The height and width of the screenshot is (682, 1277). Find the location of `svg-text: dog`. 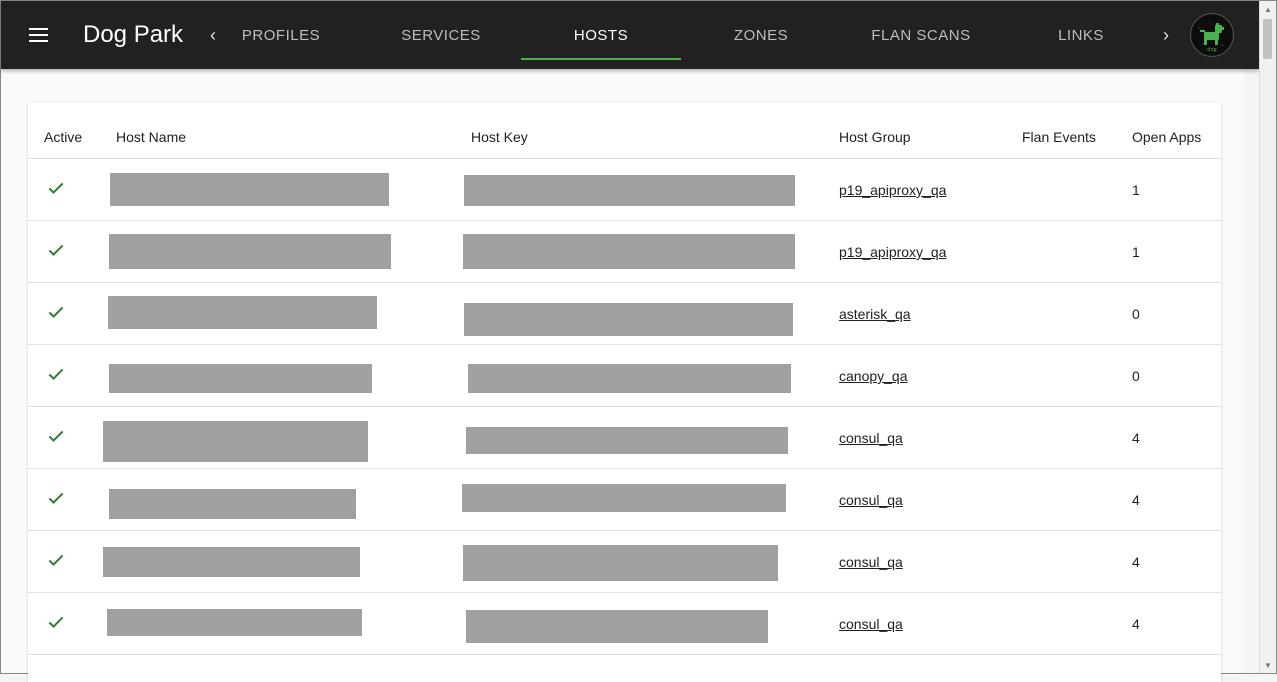

svg-text: dog is located at coordinates (1211, 50).